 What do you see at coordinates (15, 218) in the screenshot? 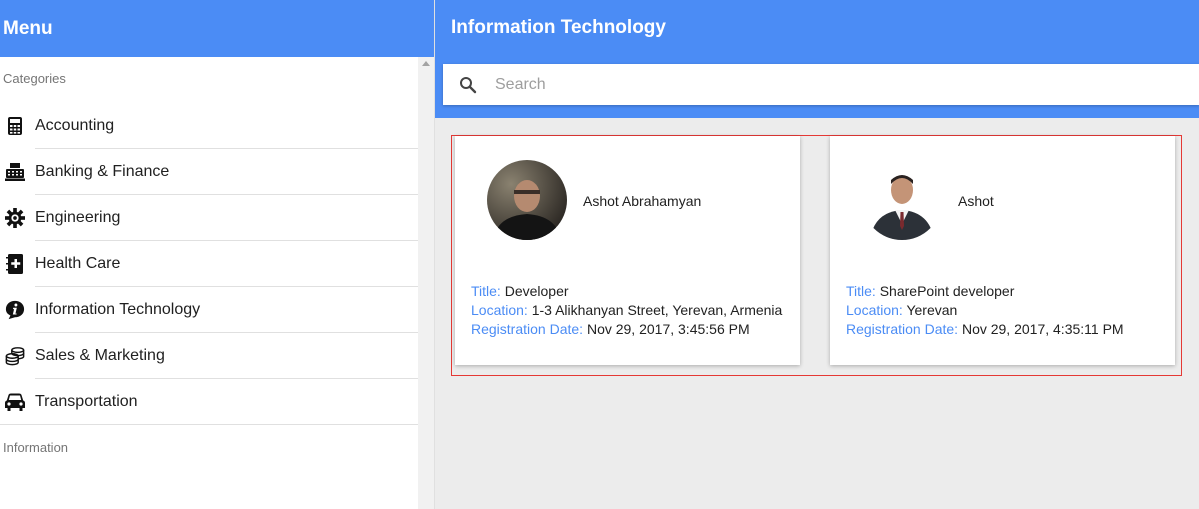
I see `gear-icon` at bounding box center [15, 218].